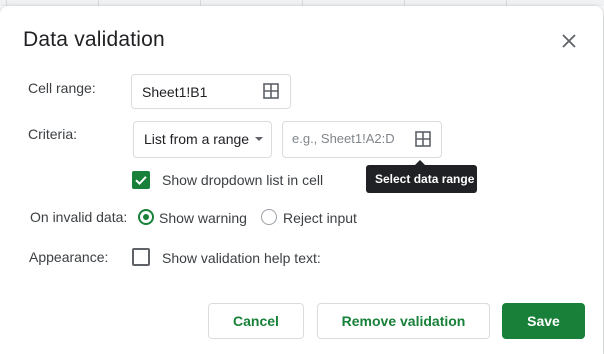  I want to click on tooltip-pointer, so click(420, 162).